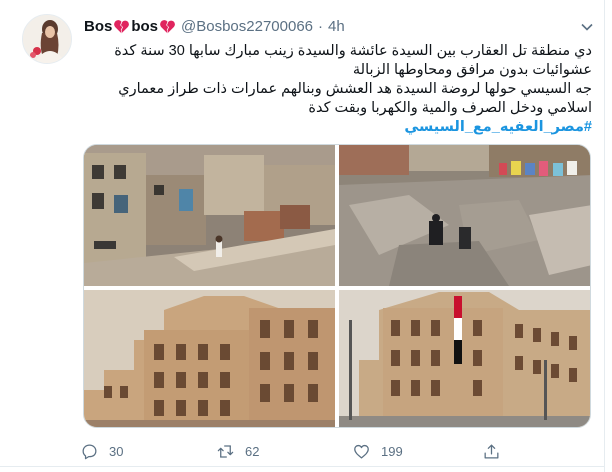 The image size is (612, 472). What do you see at coordinates (47, 39) in the screenshot?
I see `avatar` at bounding box center [47, 39].